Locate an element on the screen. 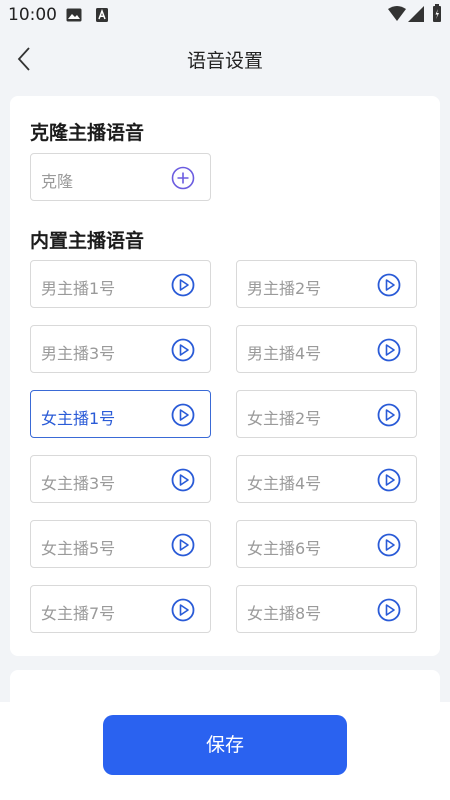  voice-option: 女主播4号 is located at coordinates (326, 479).